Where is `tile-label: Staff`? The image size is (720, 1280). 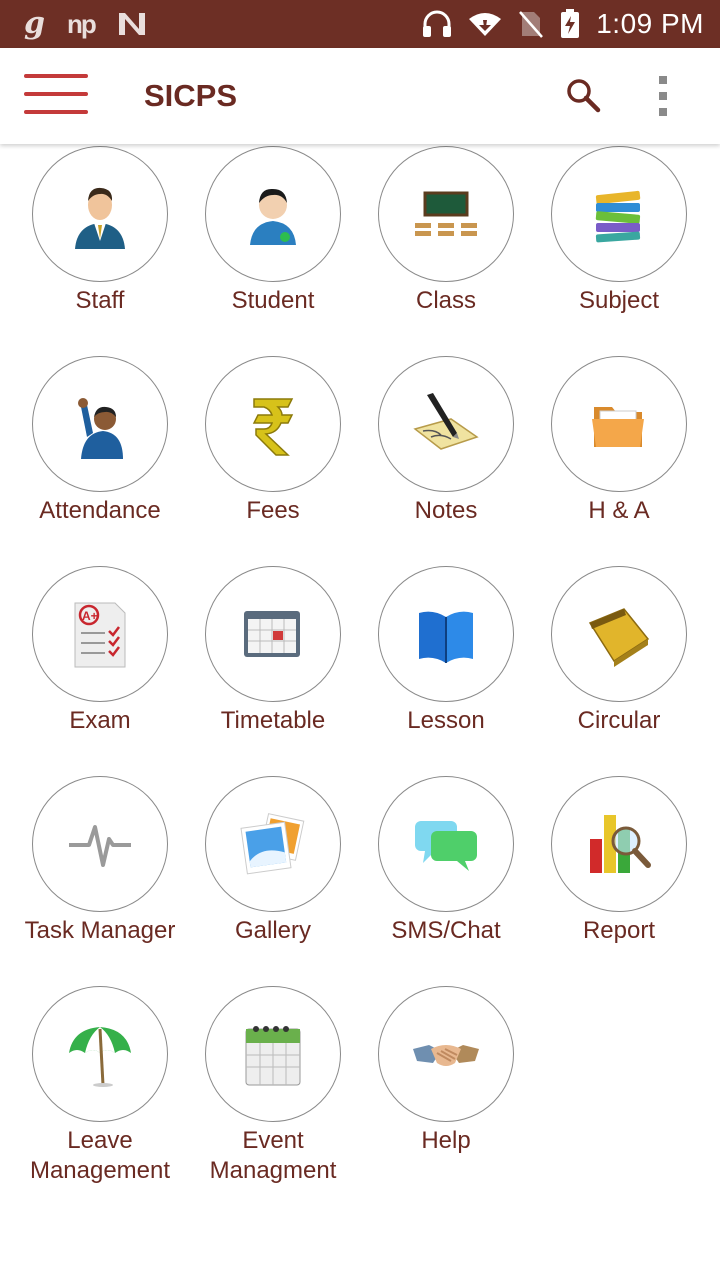 tile-label: Staff is located at coordinates (100, 300).